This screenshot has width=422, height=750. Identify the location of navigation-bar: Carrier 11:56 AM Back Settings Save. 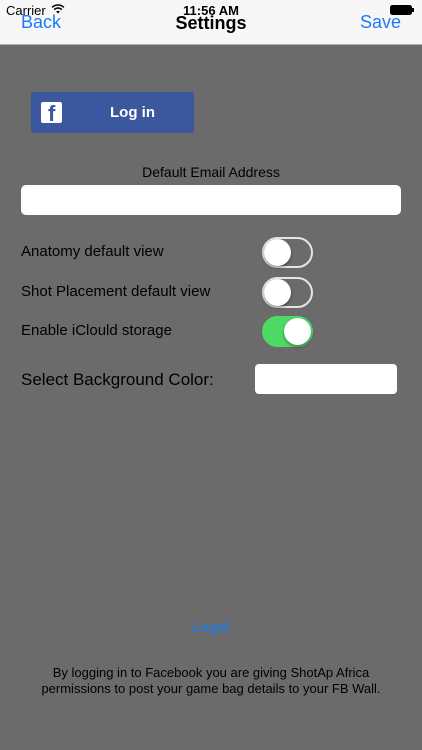
(211, 22).